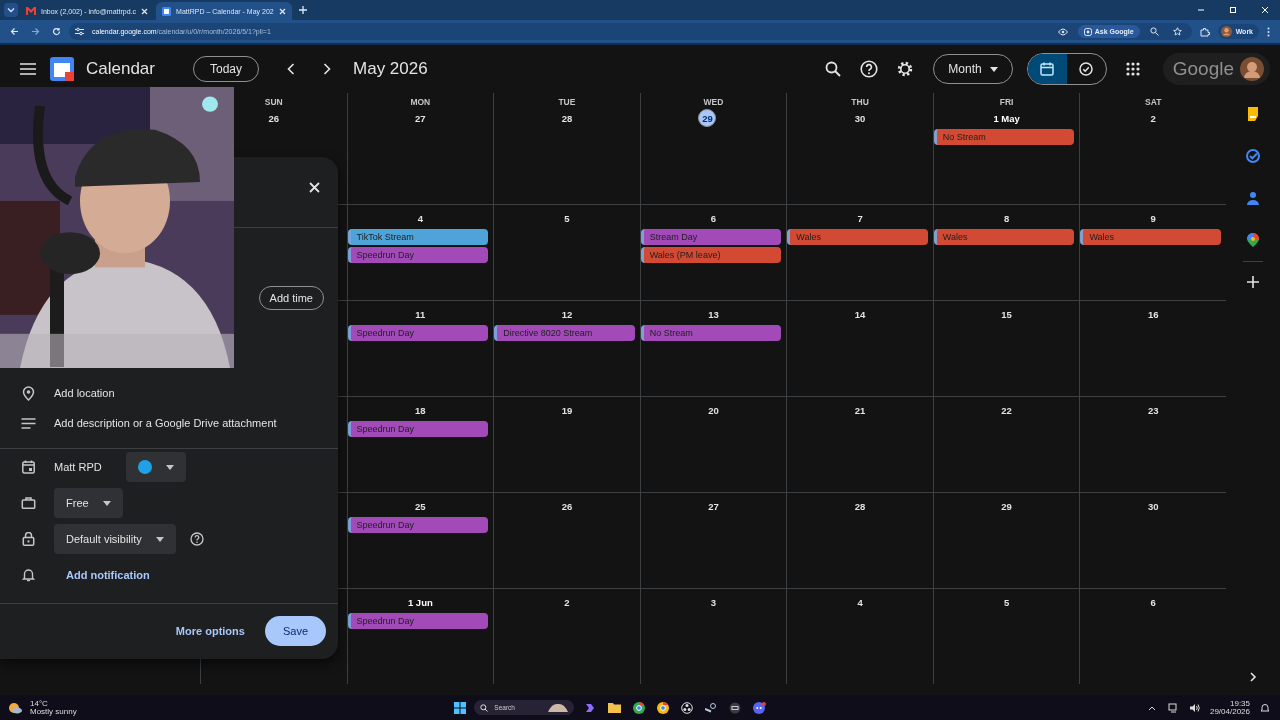  Describe the element at coordinates (39, 703) in the screenshot. I see `temperature-text: 14°C` at that location.